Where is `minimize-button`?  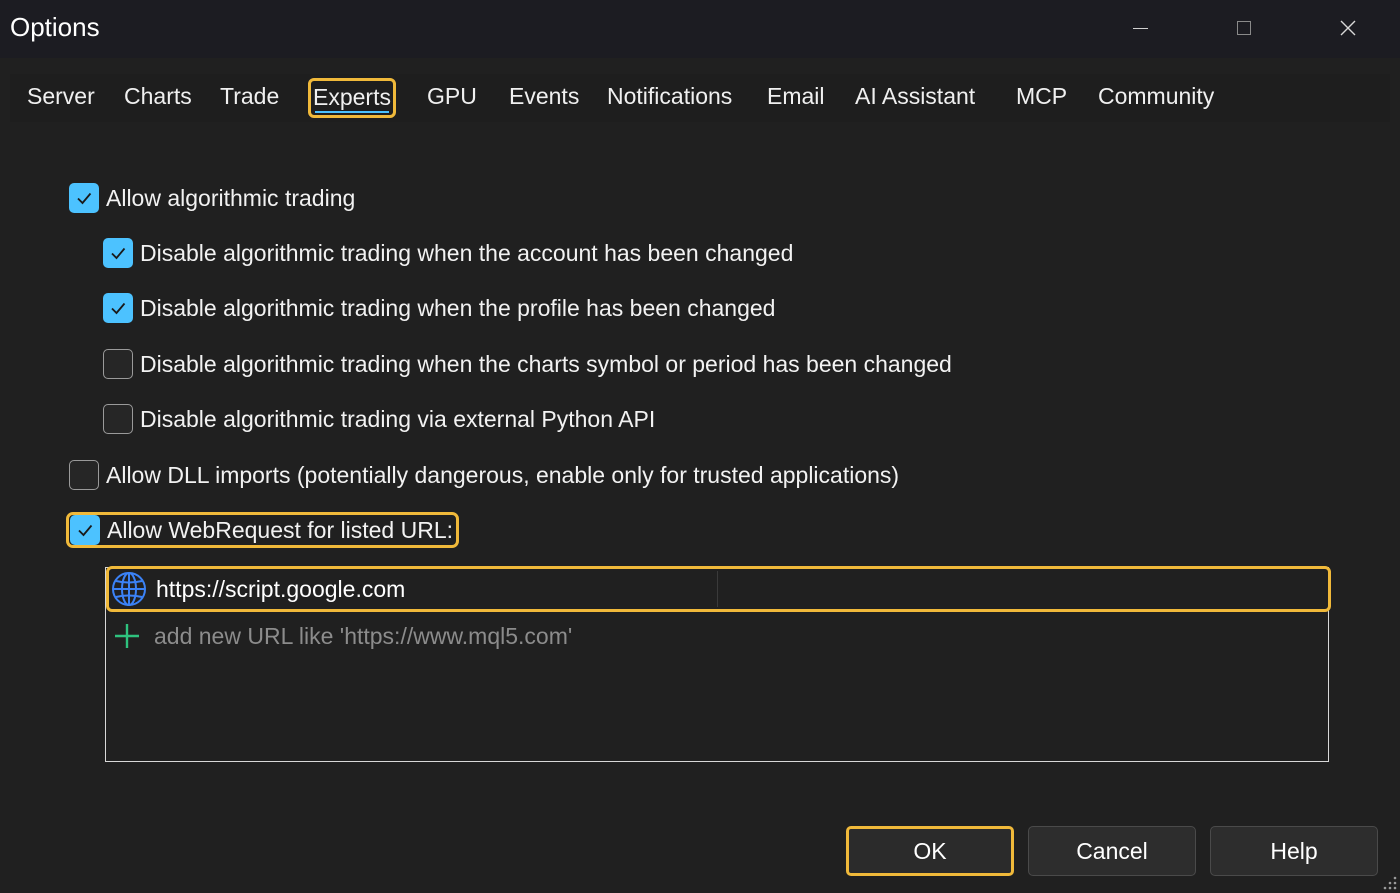
minimize-button is located at coordinates (1140, 28).